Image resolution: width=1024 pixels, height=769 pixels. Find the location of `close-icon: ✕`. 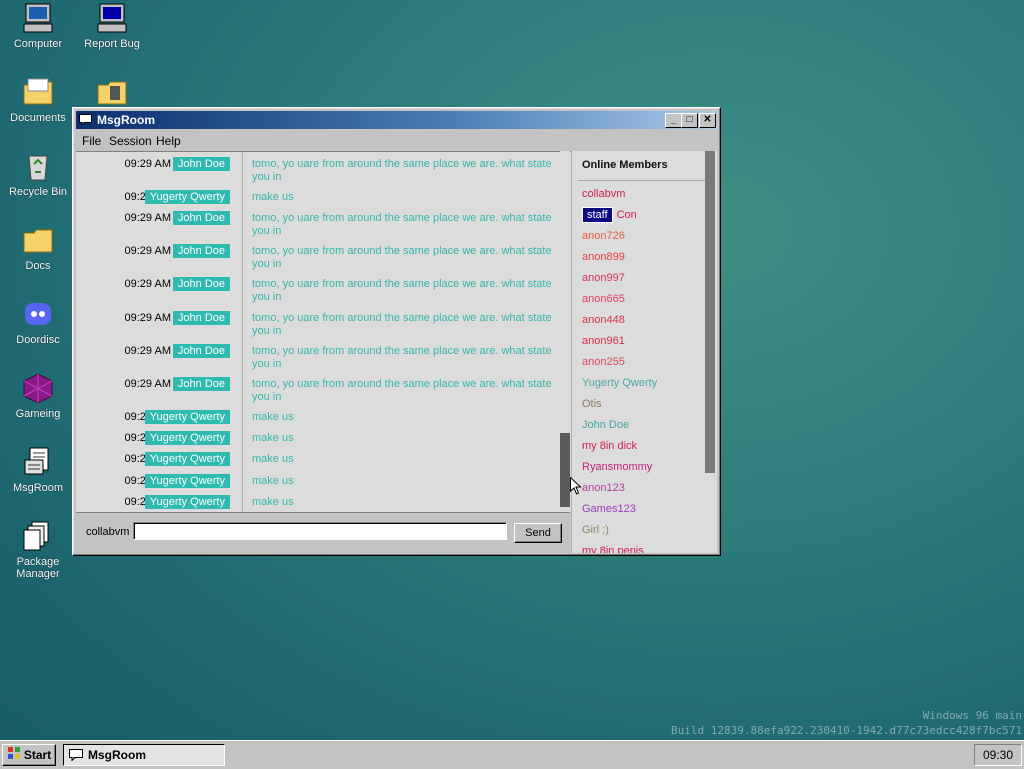

close-icon: ✕ is located at coordinates (707, 119).